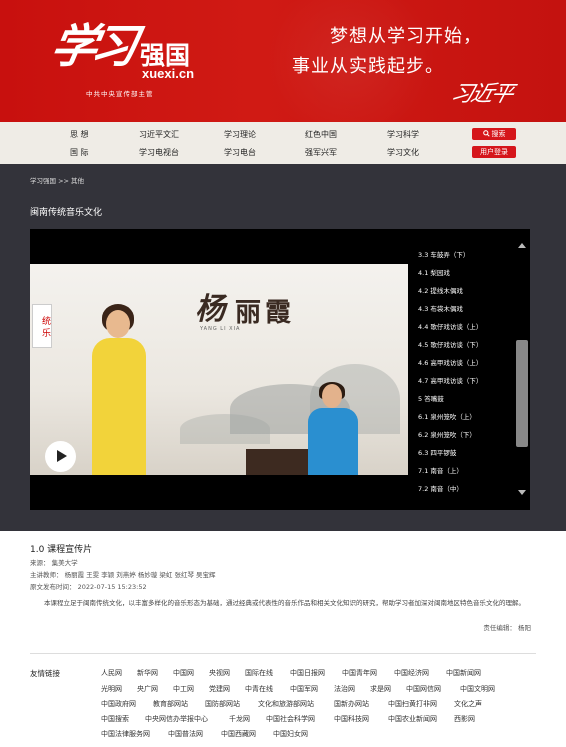 This screenshot has width=566, height=747. What do you see at coordinates (183, 689) in the screenshot?
I see `friend-link: 中工网` at bounding box center [183, 689].